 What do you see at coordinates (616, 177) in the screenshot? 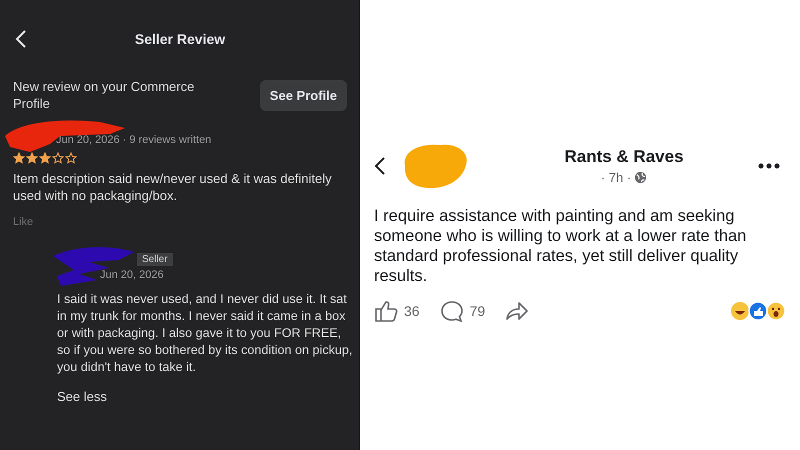
I see `post-time: · 7h ·` at bounding box center [616, 177].